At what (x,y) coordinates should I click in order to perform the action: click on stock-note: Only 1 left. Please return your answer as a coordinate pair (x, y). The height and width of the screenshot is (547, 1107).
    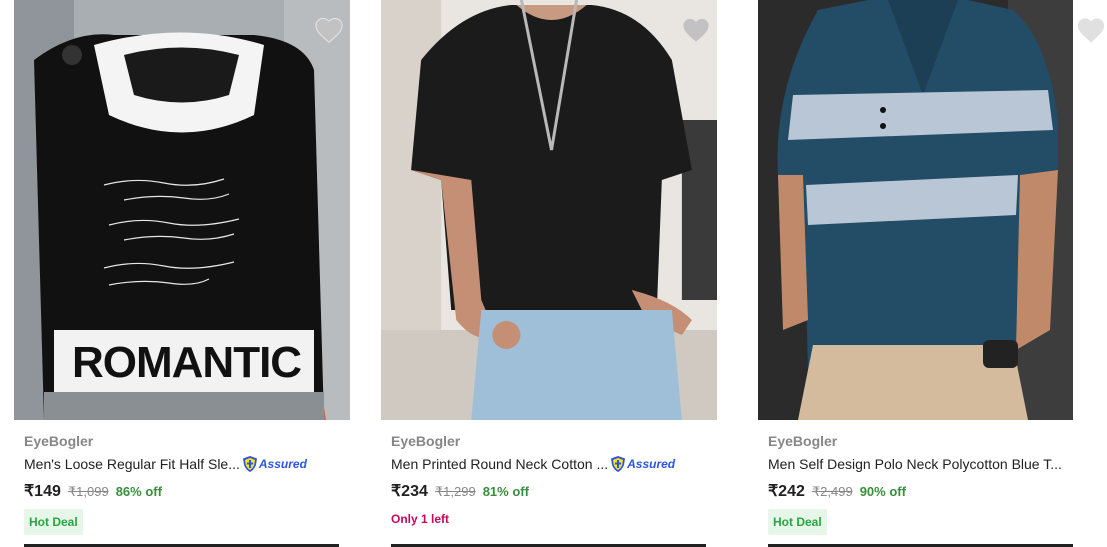
    Looking at the image, I should click on (420, 519).